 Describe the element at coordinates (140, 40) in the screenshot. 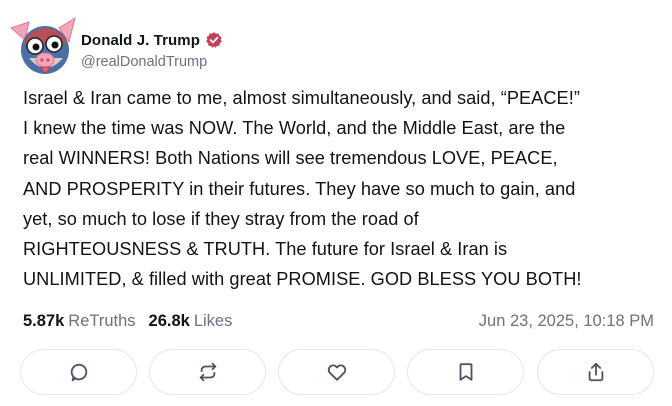

I see `author-name: Donald J. Trump` at that location.